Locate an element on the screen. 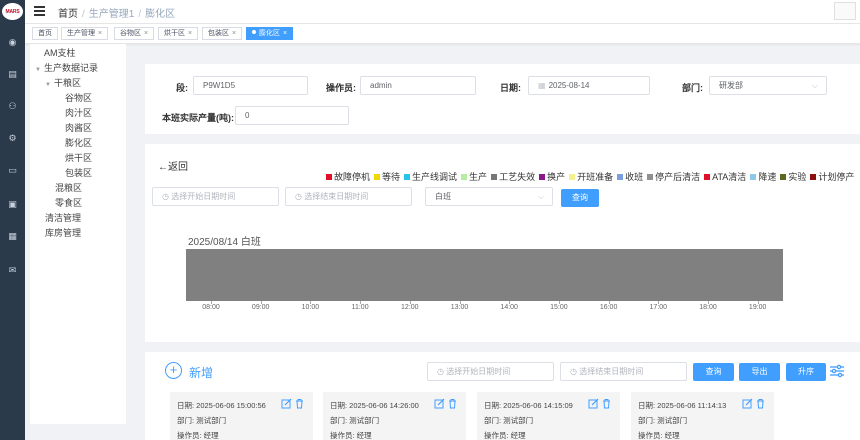  tree-node-production-records: ▼ 生产数据记录 is located at coordinates (66, 67).